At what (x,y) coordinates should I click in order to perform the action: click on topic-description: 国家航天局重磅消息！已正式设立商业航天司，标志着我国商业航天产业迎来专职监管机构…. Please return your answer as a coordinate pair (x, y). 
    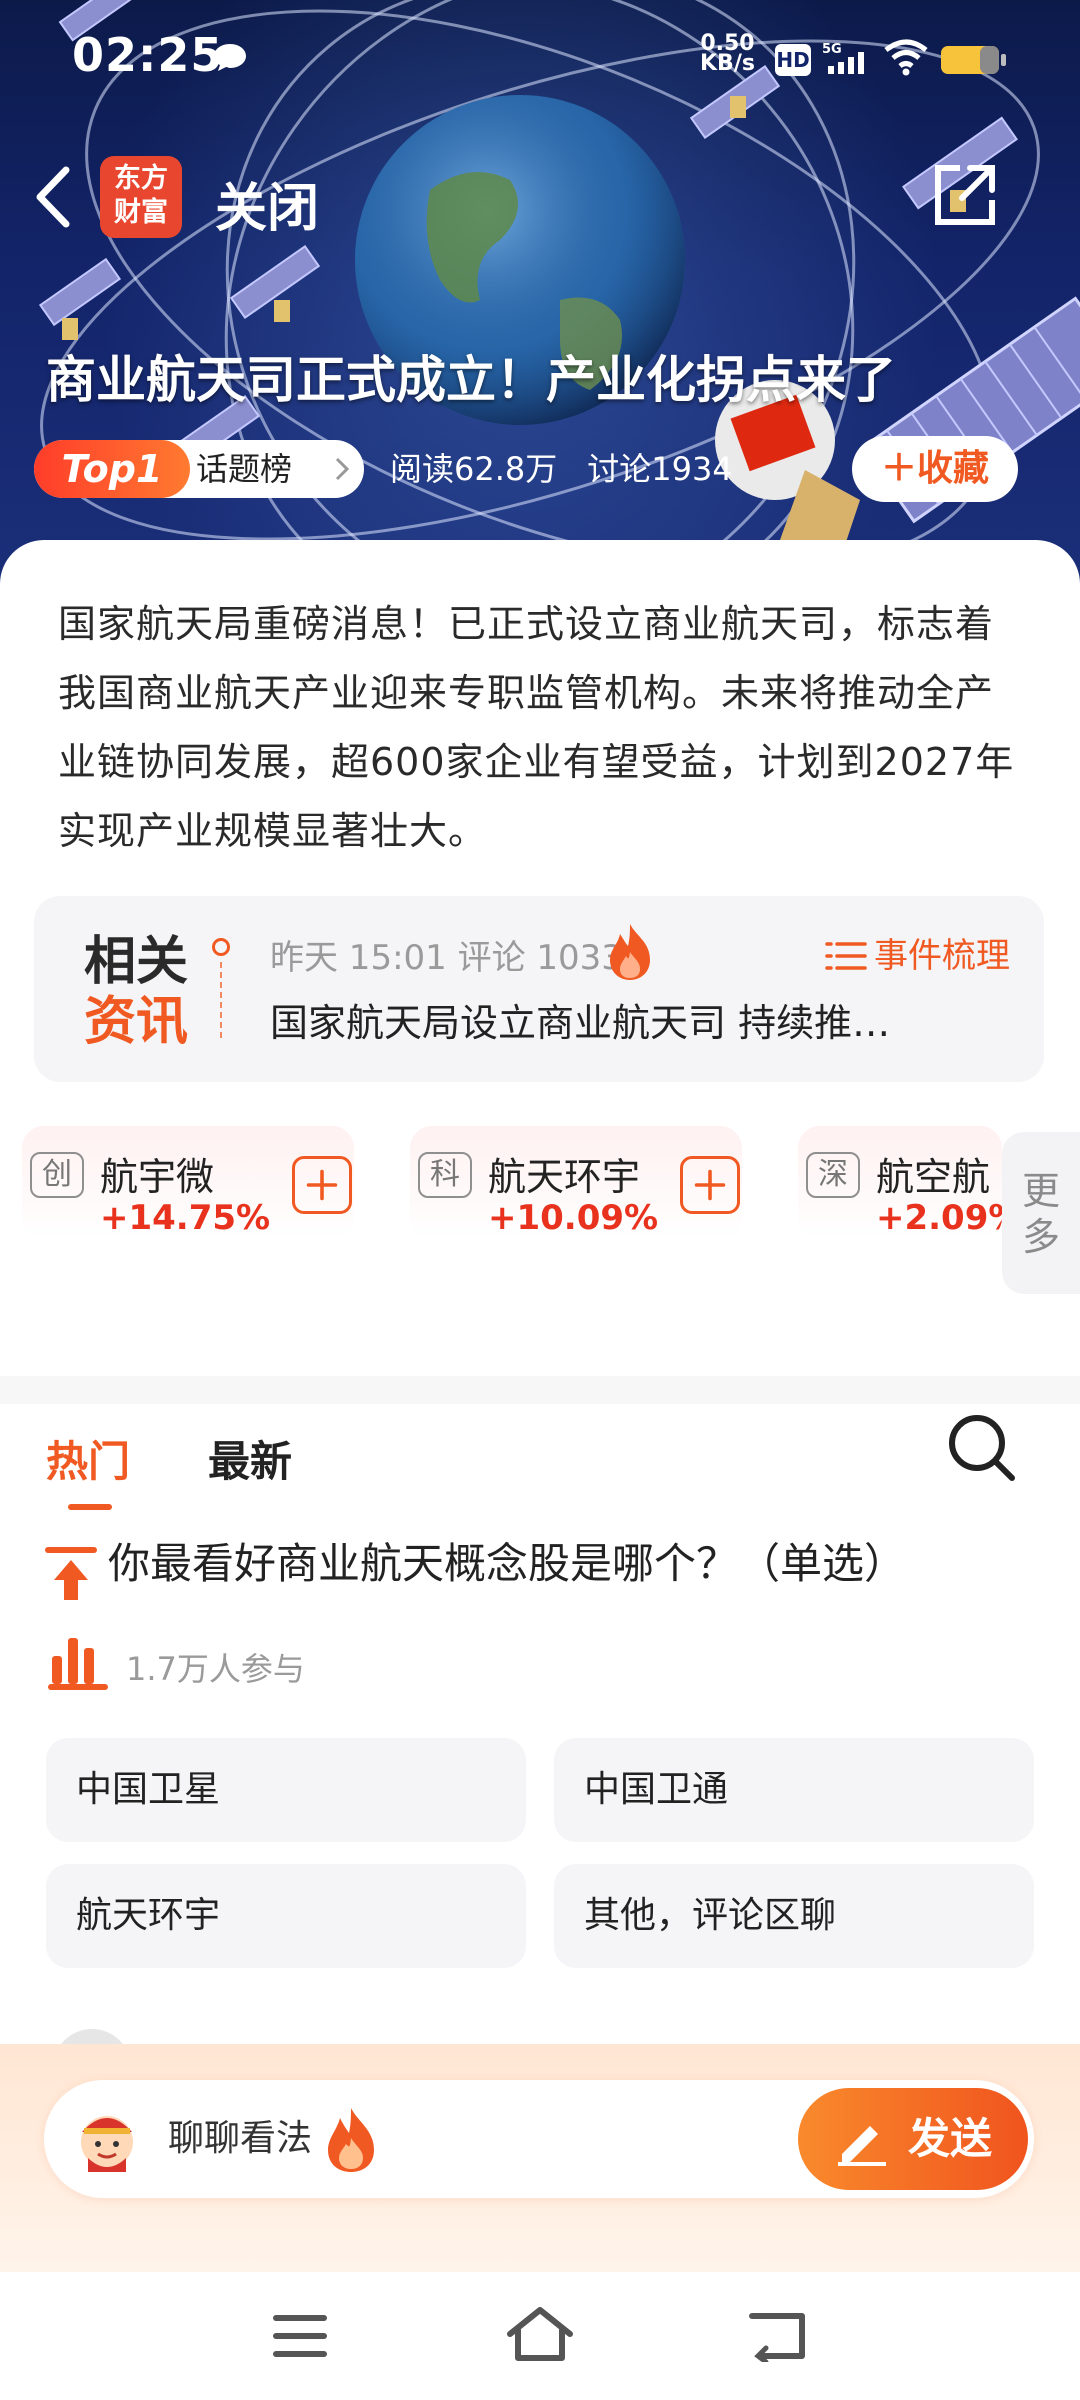
    Looking at the image, I should click on (536, 727).